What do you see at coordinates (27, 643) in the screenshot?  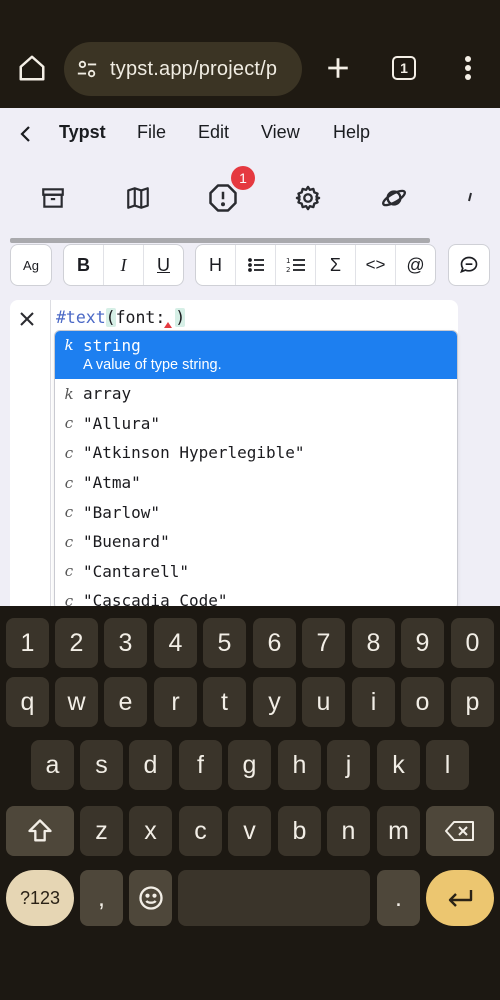 I see `key-1: 1` at bounding box center [27, 643].